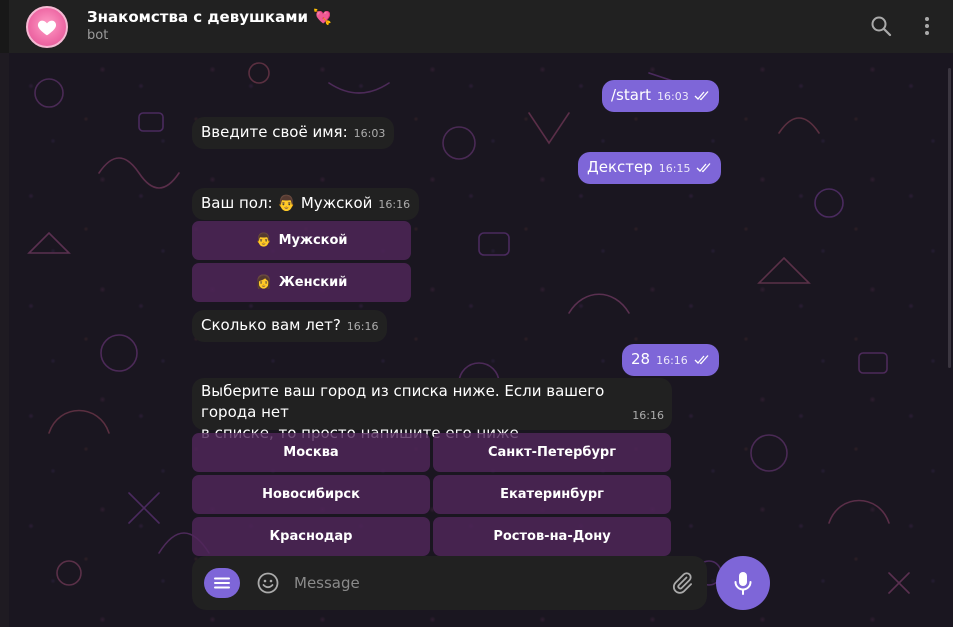 The image size is (953, 627). I want to click on message-outgoing: /start 16:03, so click(661, 96).